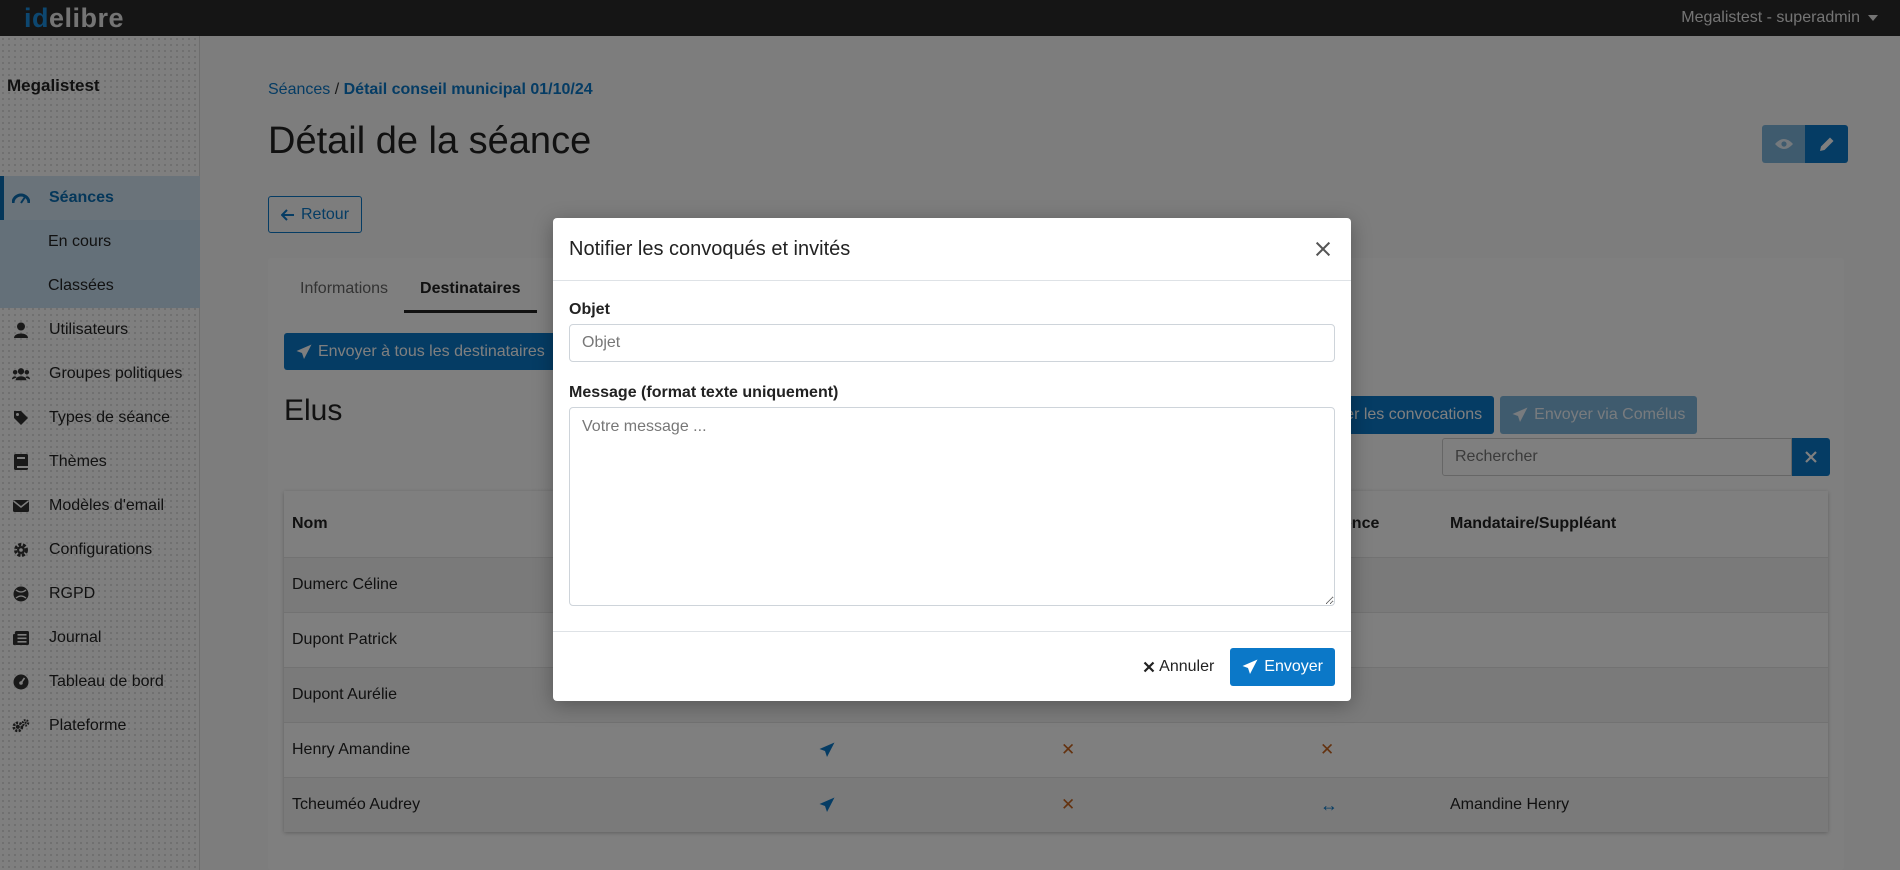 The width and height of the screenshot is (1900, 870). I want to click on objet-label: Objet, so click(589, 309).